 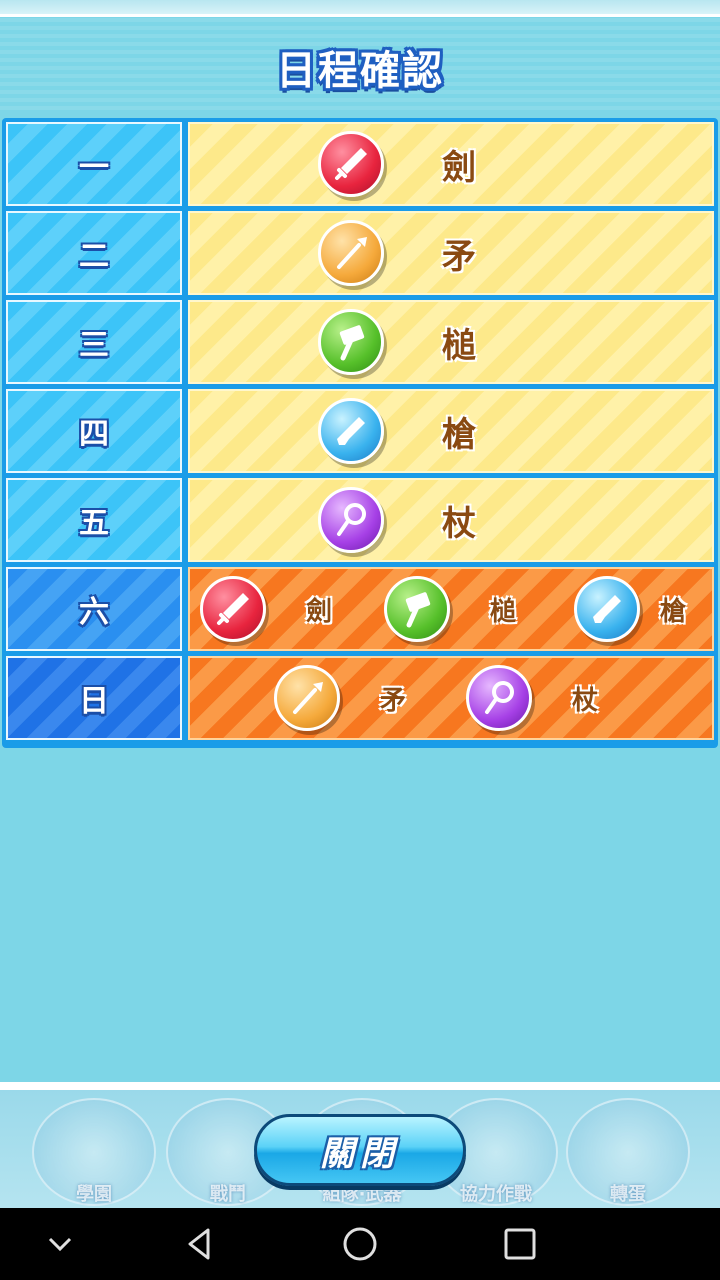 What do you see at coordinates (451, 698) in the screenshot?
I see `weapons-cell: 矛 杖` at bounding box center [451, 698].